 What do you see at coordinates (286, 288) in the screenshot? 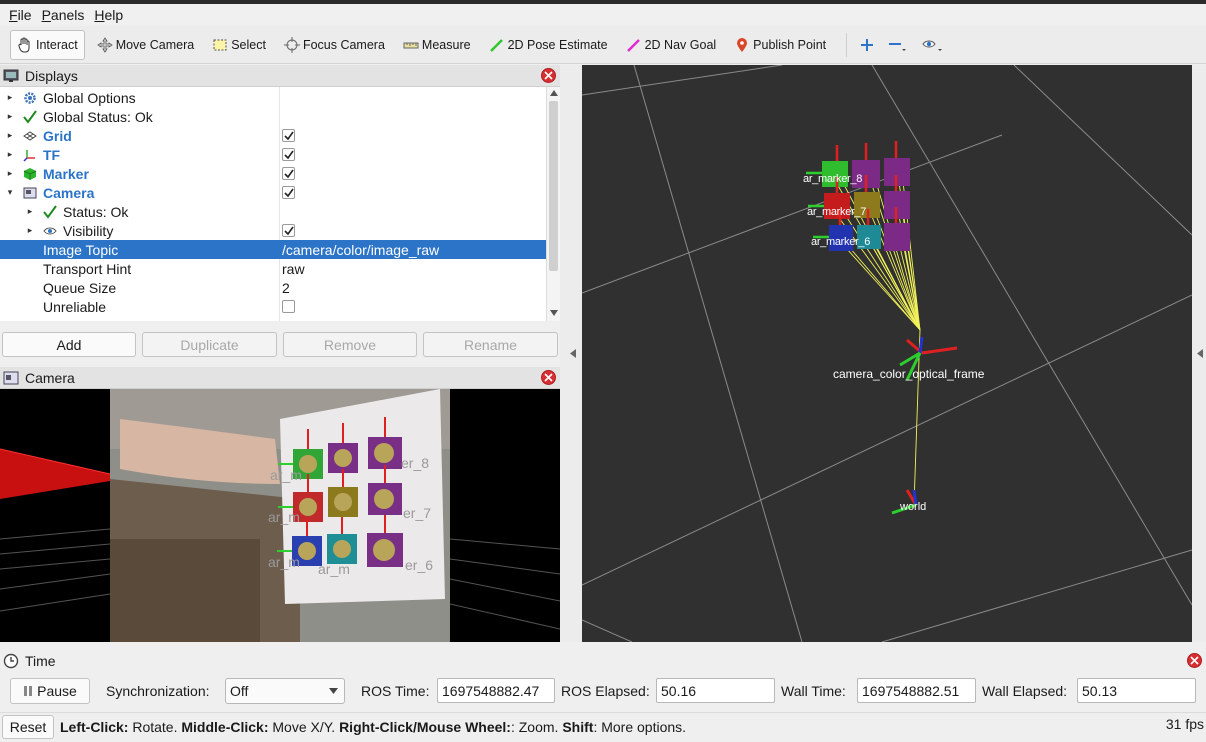
I see `queue-size-value: 2` at bounding box center [286, 288].